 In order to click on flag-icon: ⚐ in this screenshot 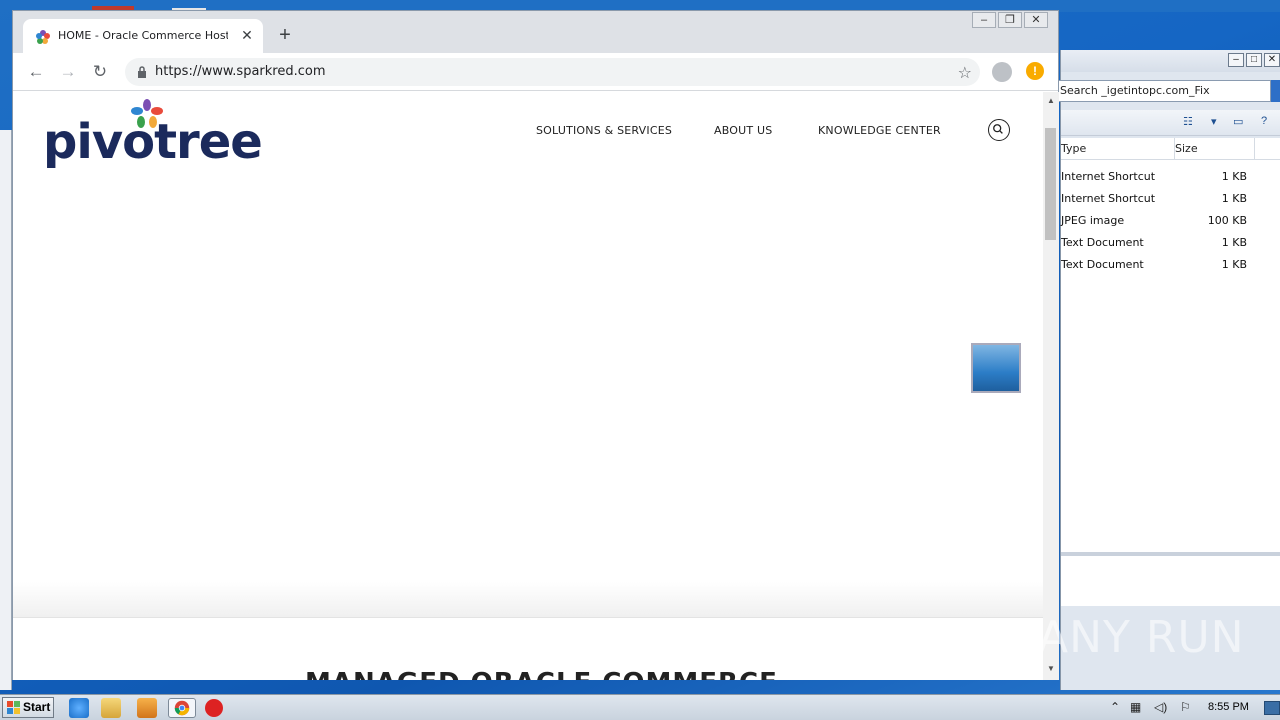, I will do `click(1185, 707)`.